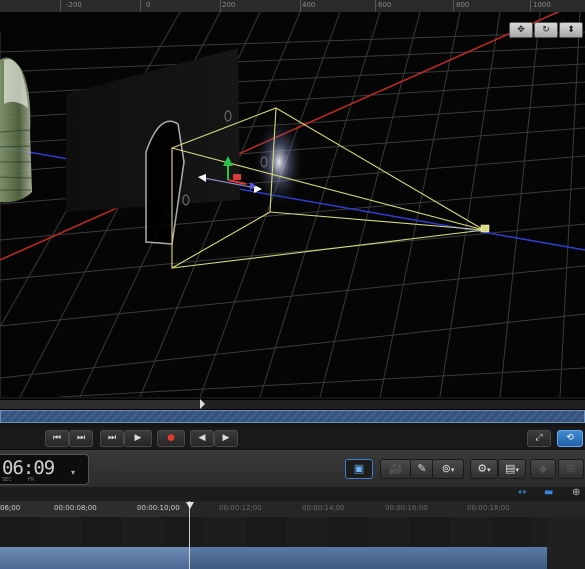 The height and width of the screenshot is (569, 585). I want to click on dolly-view-button: ⬍, so click(571, 30).